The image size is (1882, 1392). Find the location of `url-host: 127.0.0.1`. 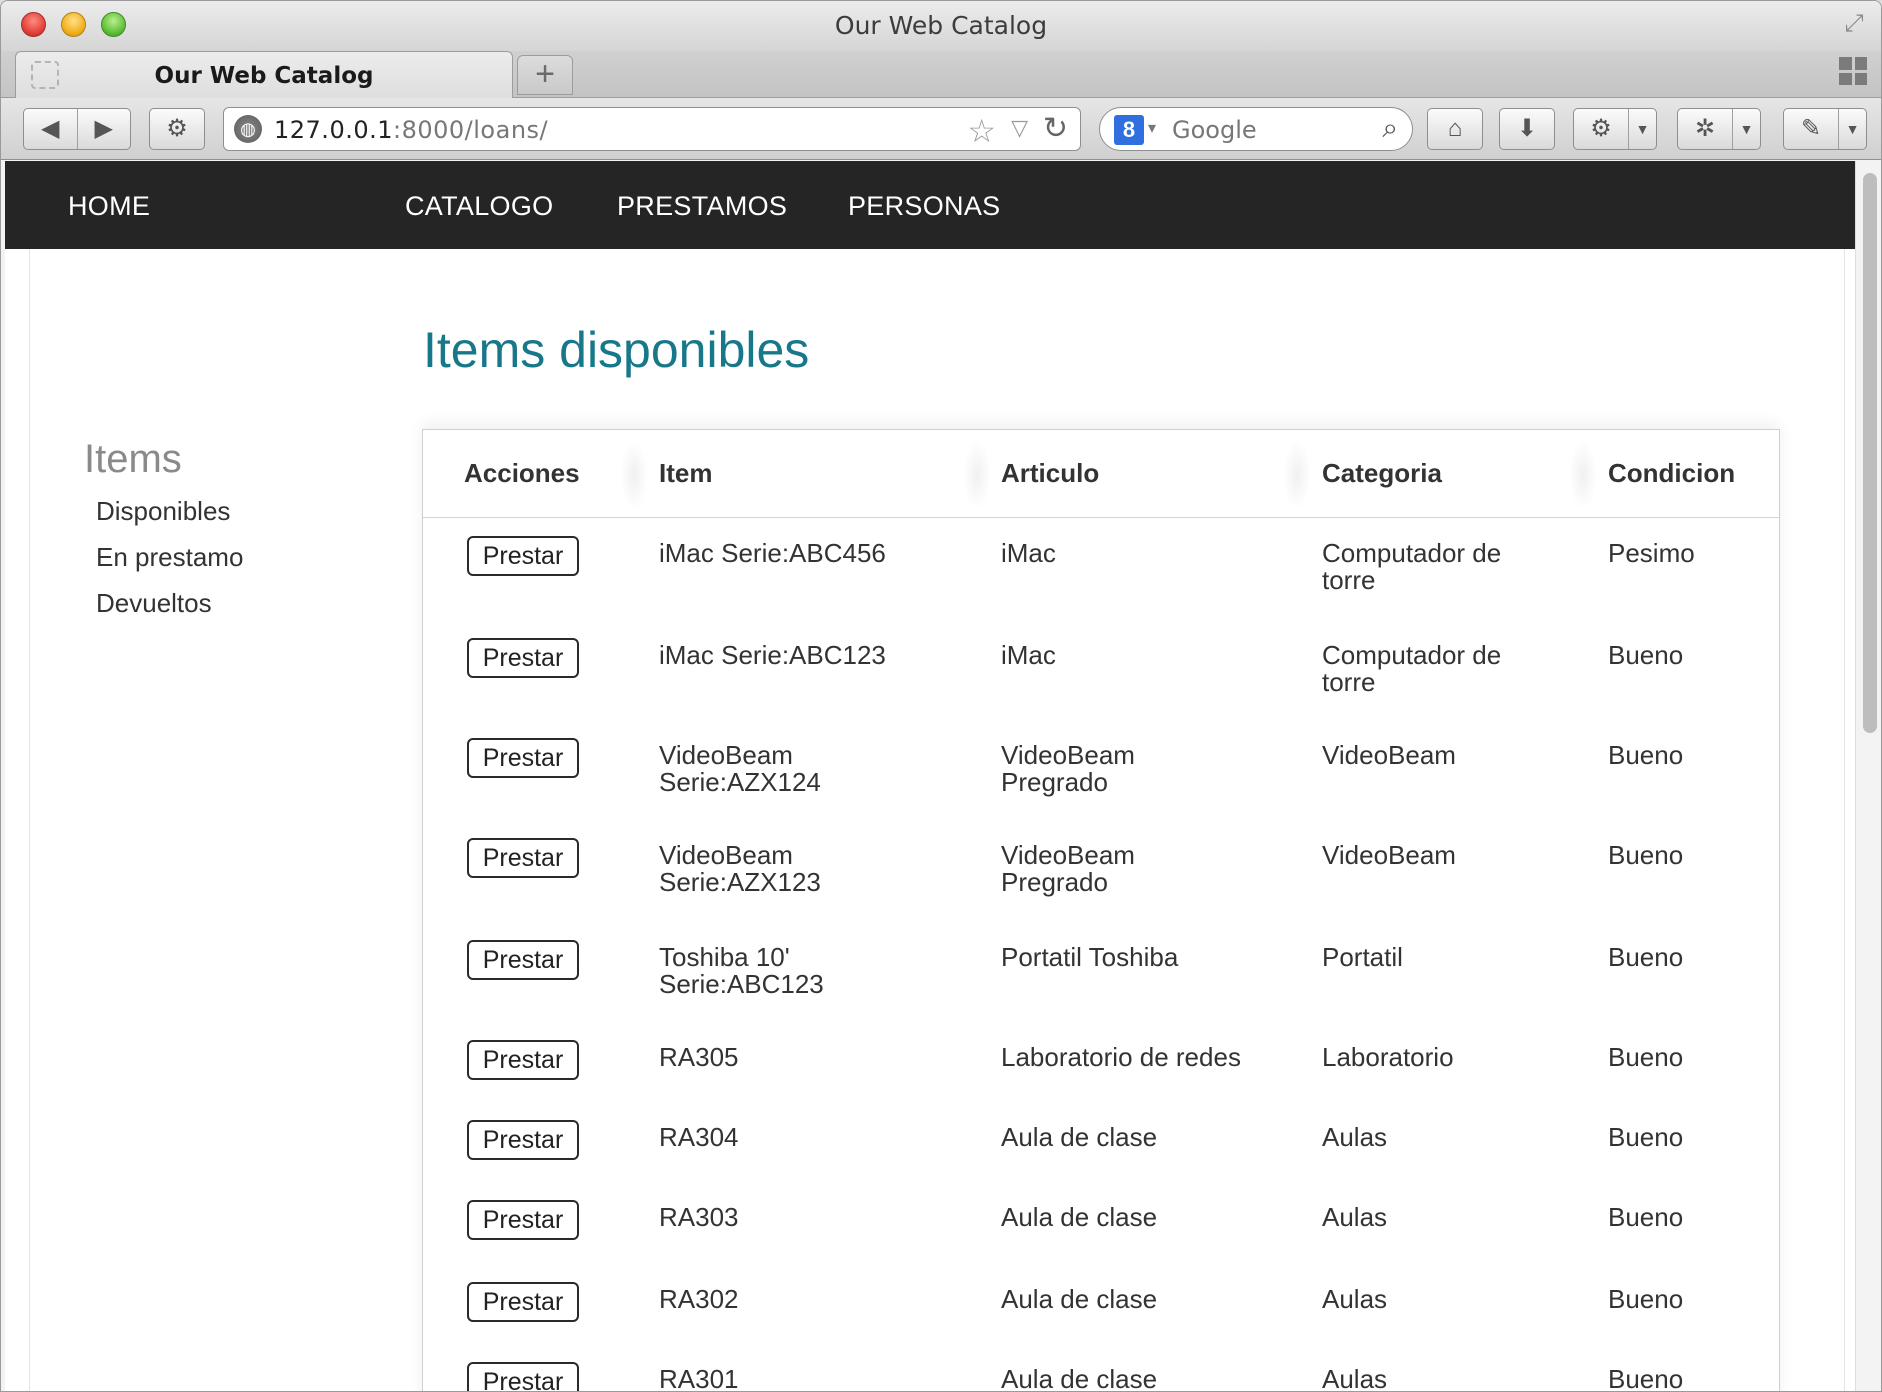

url-host: 127.0.0.1 is located at coordinates (334, 130).